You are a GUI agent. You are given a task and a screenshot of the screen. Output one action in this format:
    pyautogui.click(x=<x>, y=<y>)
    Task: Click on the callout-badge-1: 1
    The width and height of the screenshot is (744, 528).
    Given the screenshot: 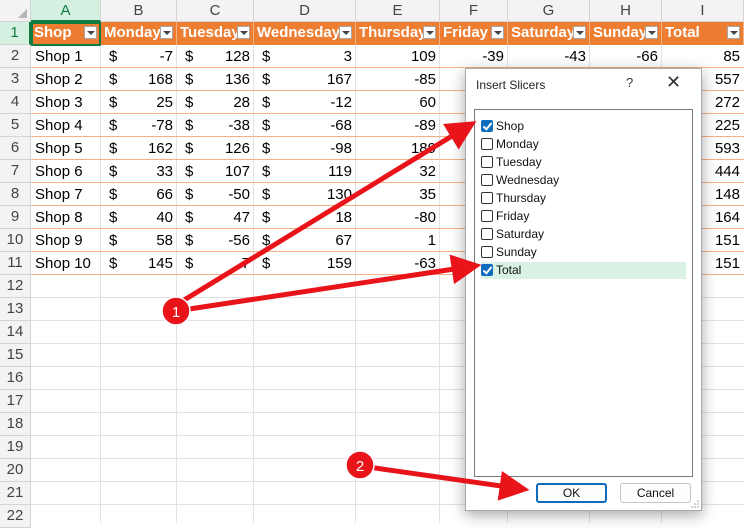 What is the action you would take?
    pyautogui.click(x=176, y=311)
    